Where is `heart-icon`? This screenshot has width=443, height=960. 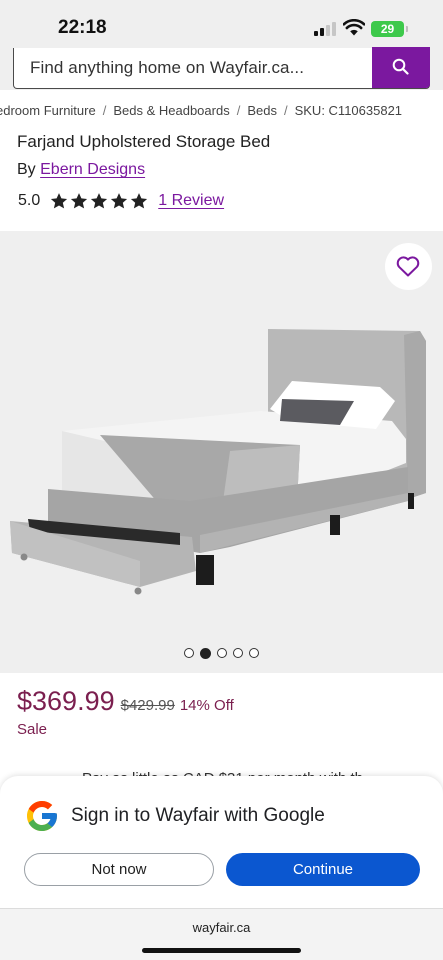
heart-icon is located at coordinates (408, 266).